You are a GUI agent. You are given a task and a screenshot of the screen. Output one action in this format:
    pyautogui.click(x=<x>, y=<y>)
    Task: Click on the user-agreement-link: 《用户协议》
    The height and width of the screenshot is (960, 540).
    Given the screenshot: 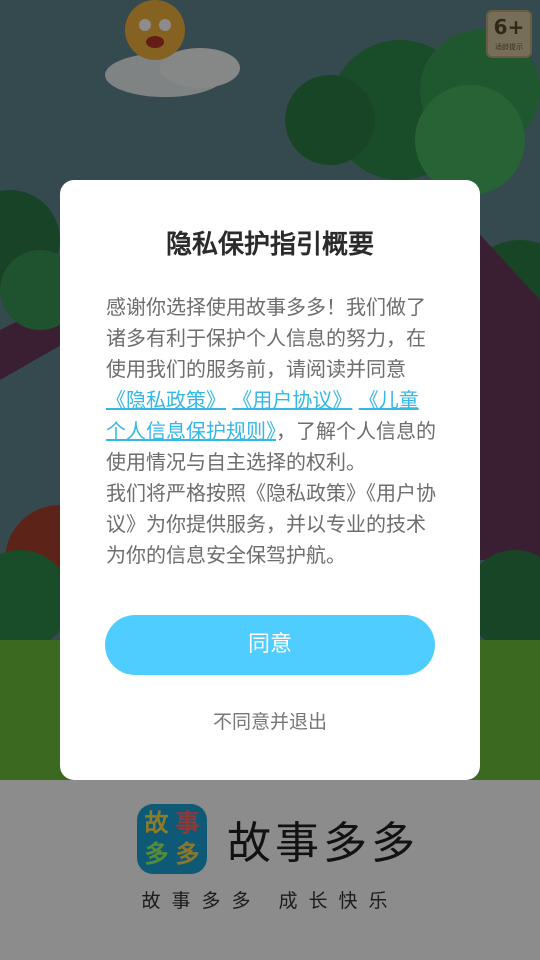 What is the action you would take?
    pyautogui.click(x=292, y=400)
    